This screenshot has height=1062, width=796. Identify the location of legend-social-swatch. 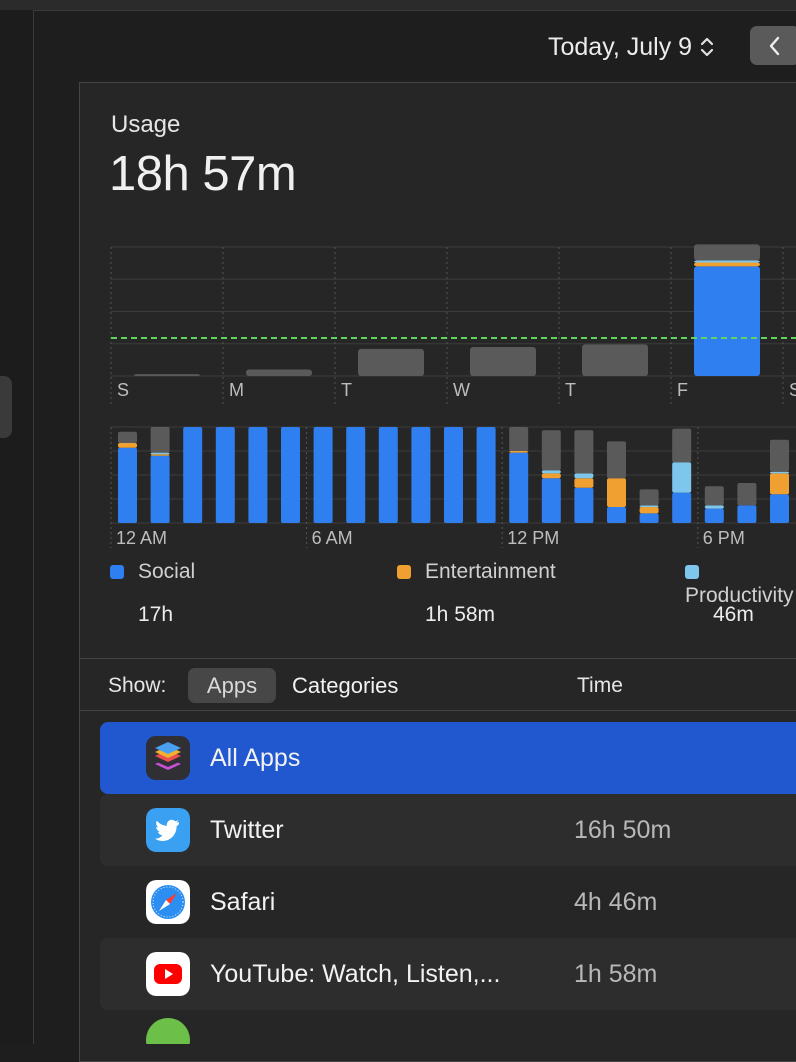
(117, 572).